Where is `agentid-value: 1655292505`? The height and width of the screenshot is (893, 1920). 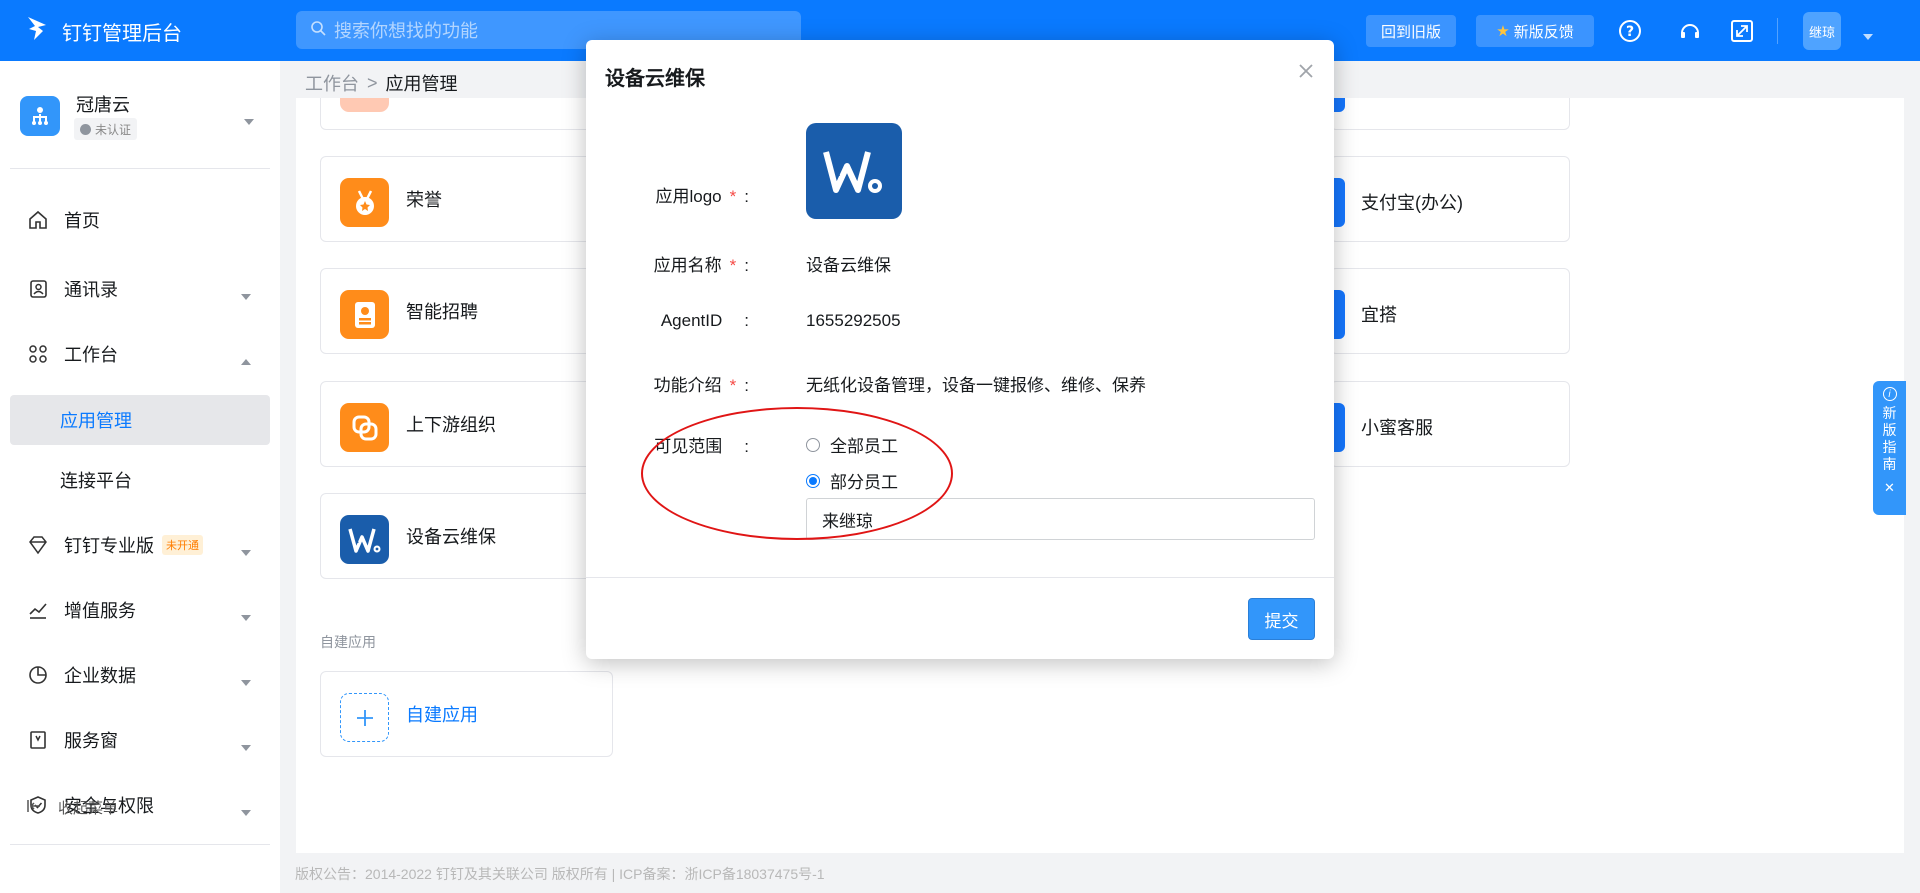 agentid-value: 1655292505 is located at coordinates (853, 320).